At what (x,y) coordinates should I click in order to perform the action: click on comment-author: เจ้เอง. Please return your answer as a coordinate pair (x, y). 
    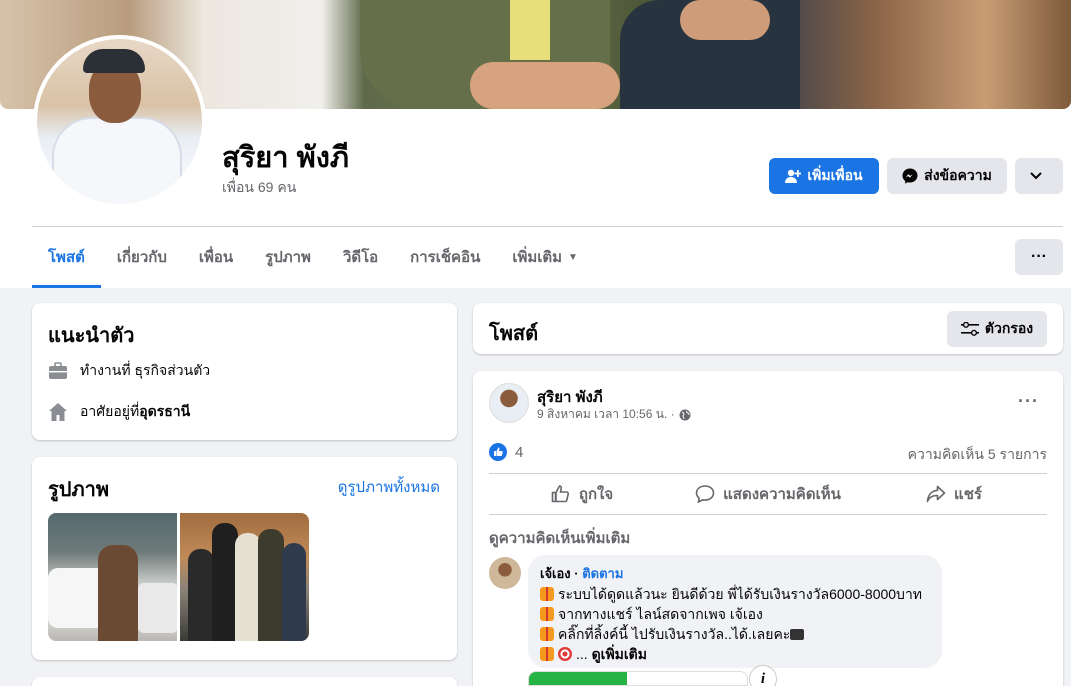
    Looking at the image, I should click on (555, 573).